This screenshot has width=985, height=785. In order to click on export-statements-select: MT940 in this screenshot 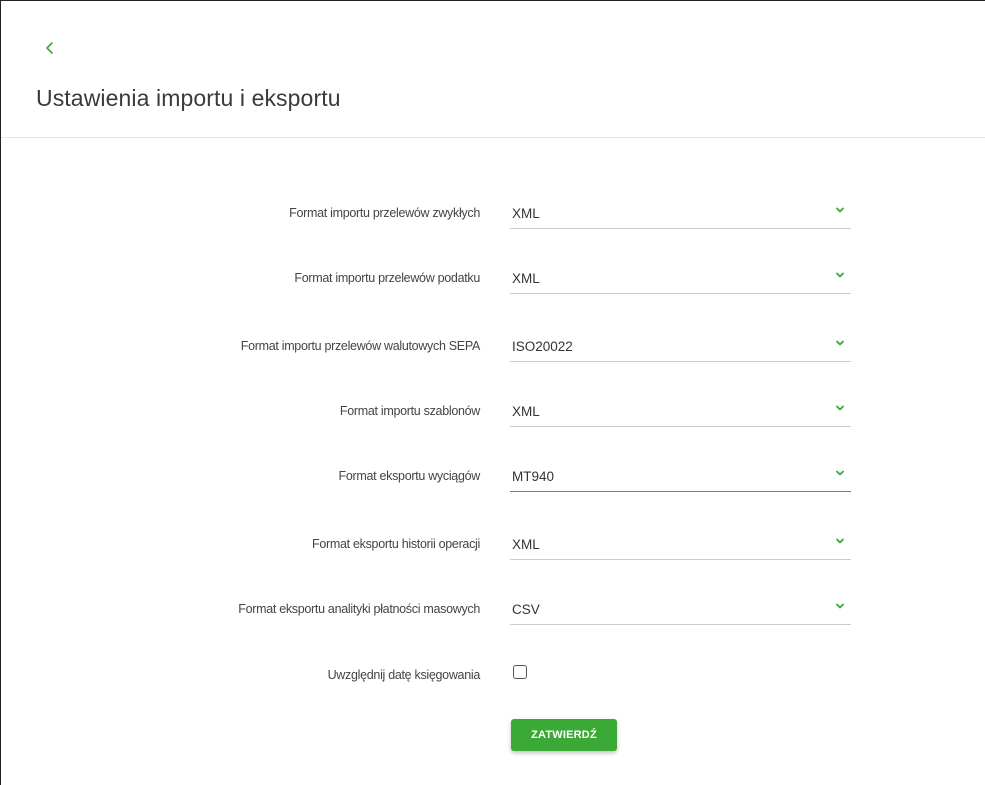, I will do `click(680, 476)`.